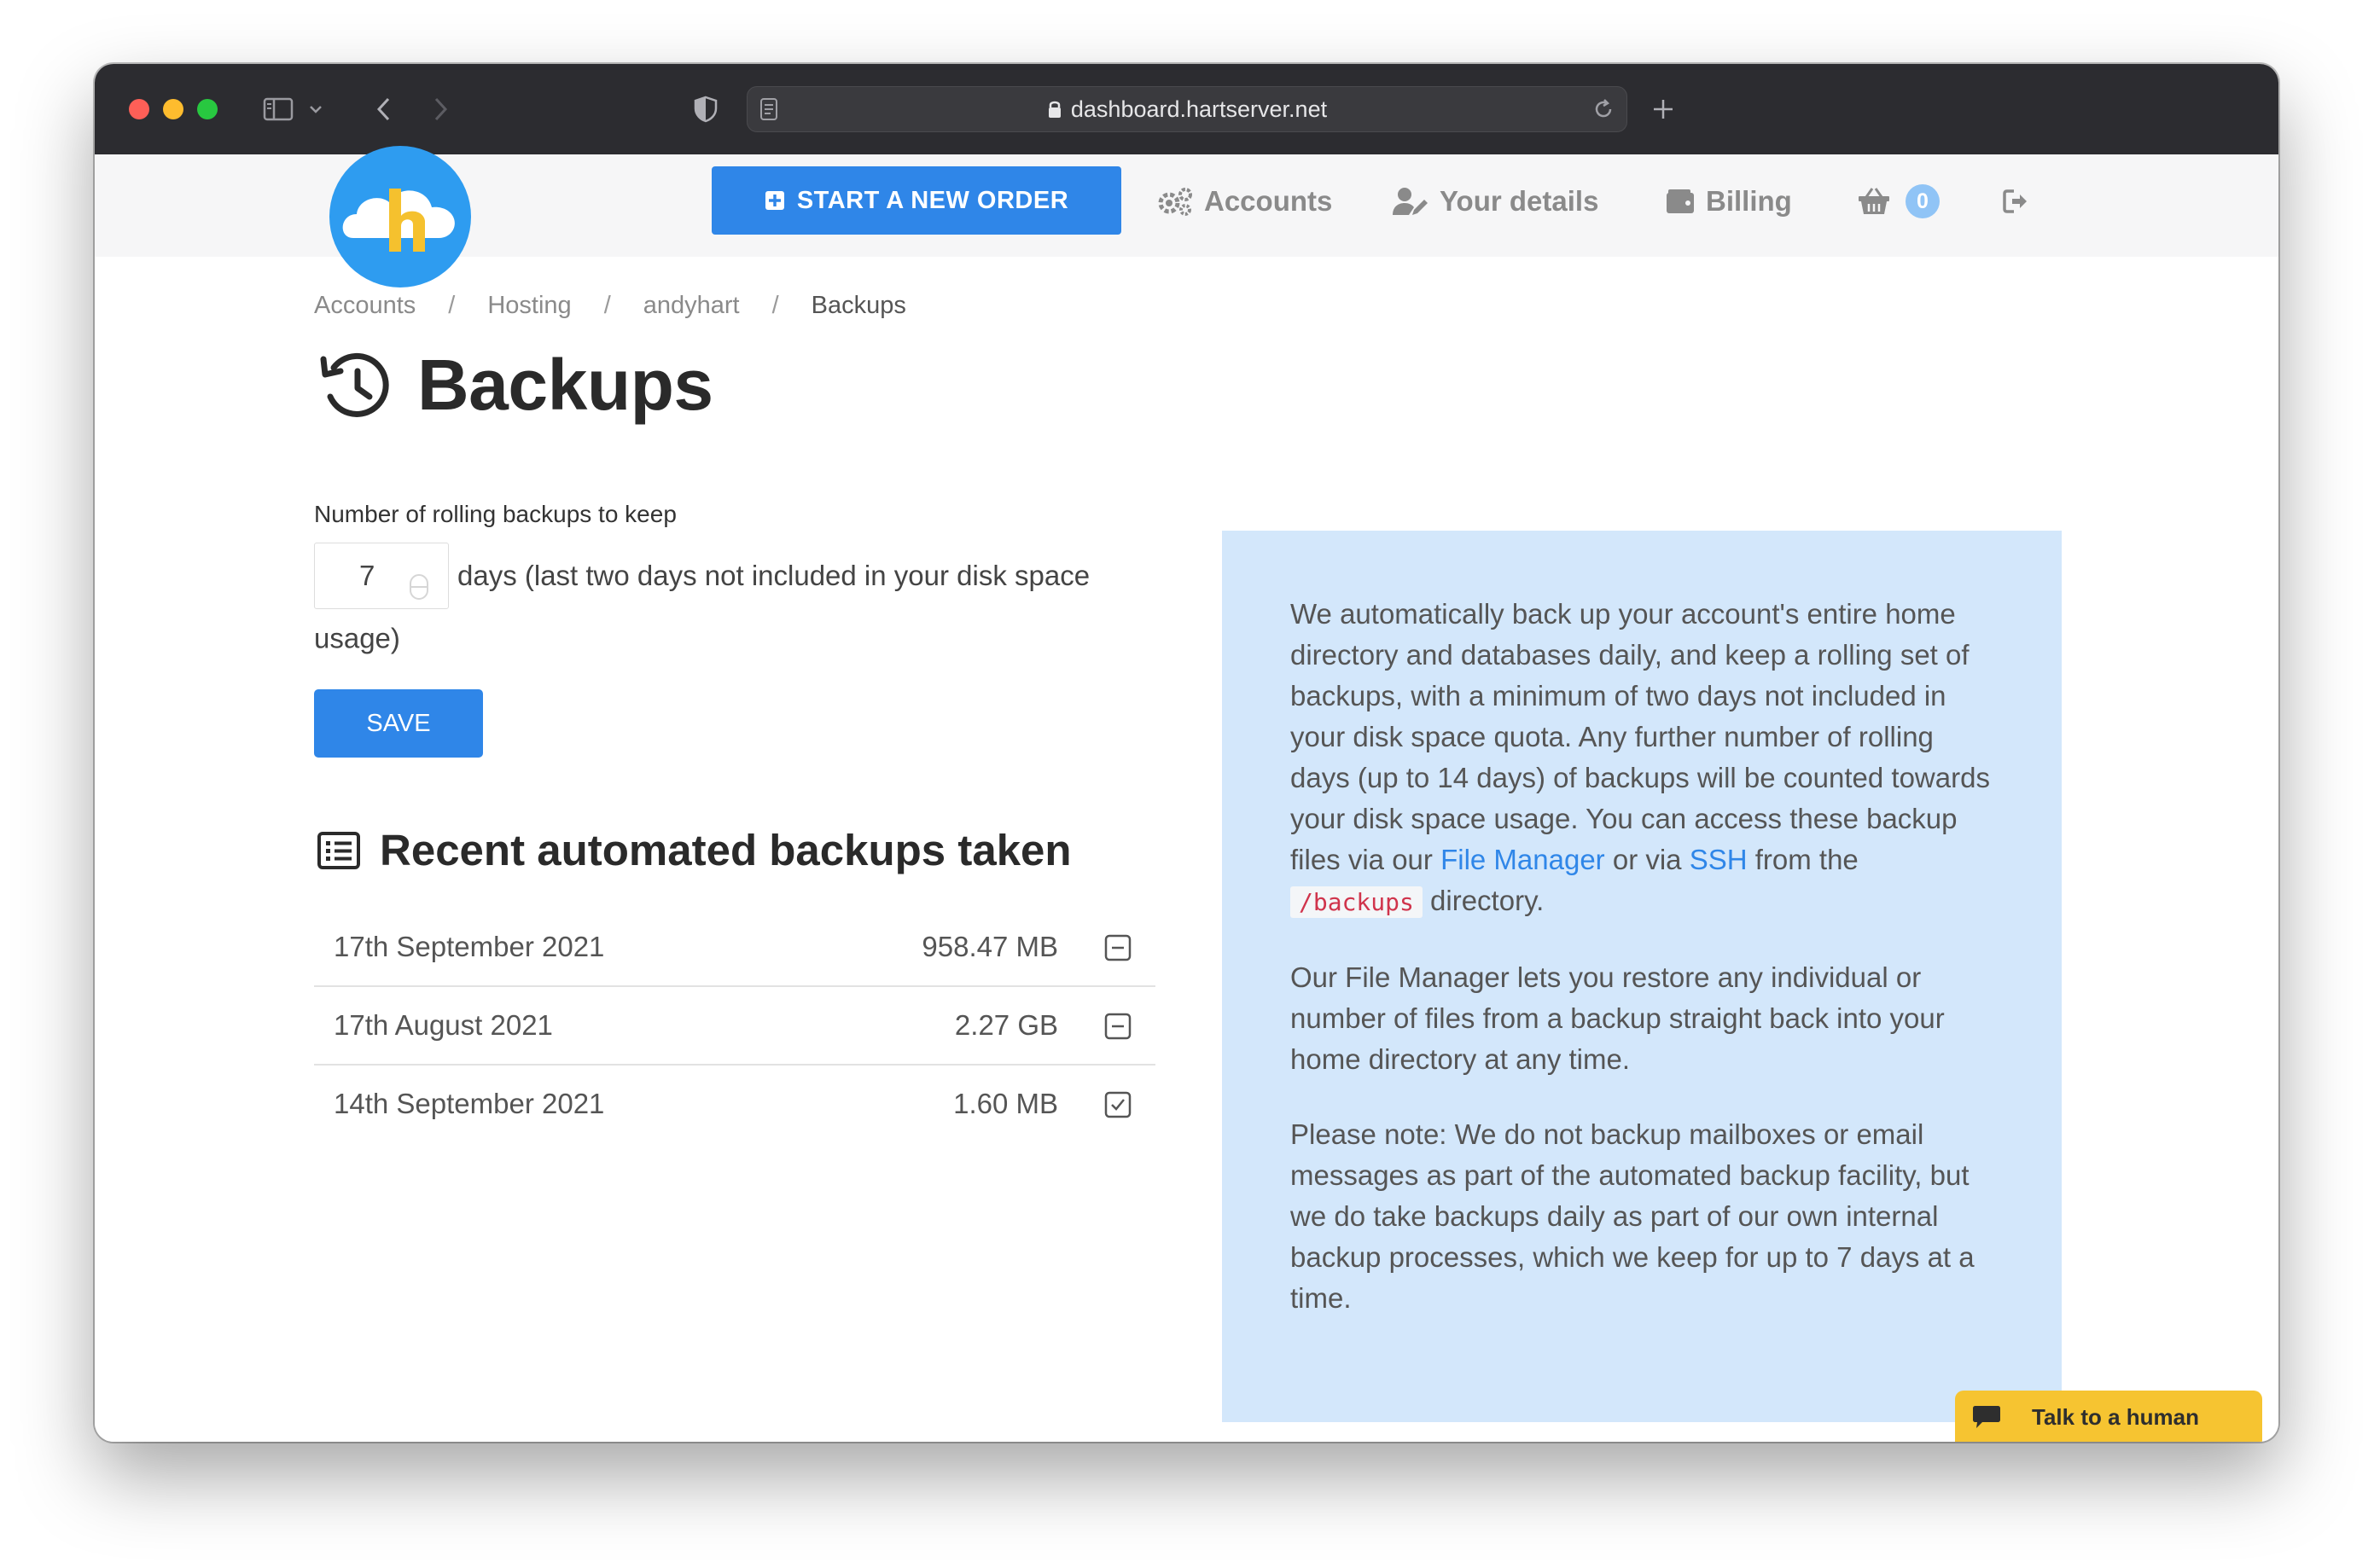 Image resolution: width=2374 pixels, height=1568 pixels. I want to click on start-new-order-button: START A NEW ORDER, so click(916, 200).